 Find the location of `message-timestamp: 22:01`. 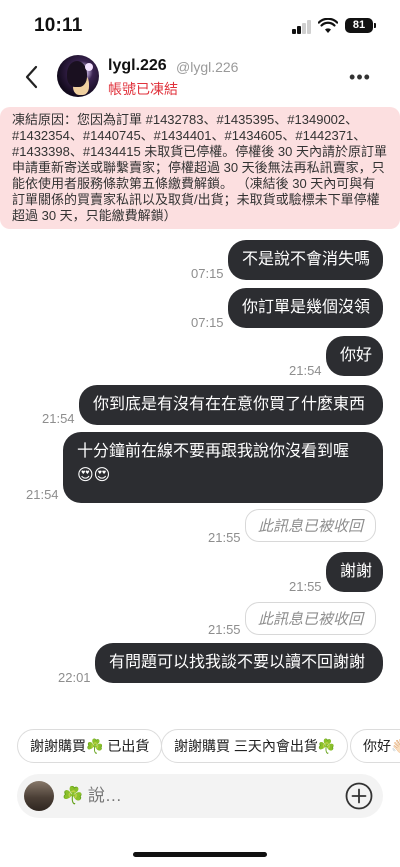

message-timestamp: 22:01 is located at coordinates (74, 677).